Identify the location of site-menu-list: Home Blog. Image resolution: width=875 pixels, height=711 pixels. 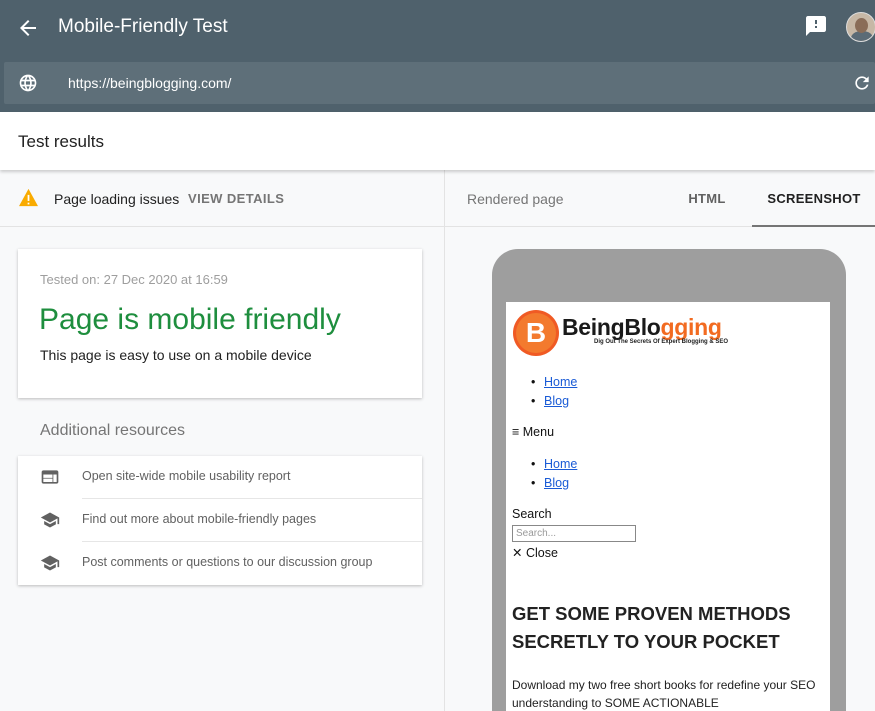
(553, 476).